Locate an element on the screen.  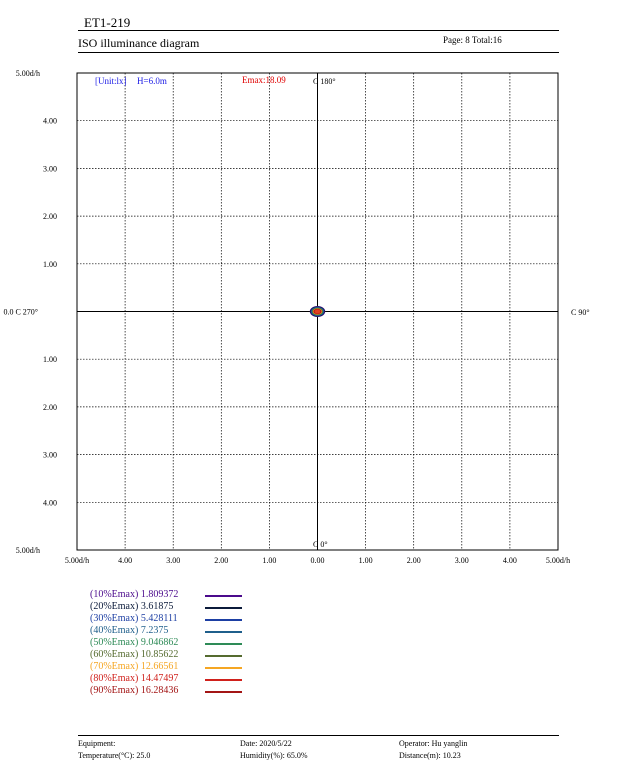
legend-item: (30%Emax) 5.428111 is located at coordinates (166, 619).